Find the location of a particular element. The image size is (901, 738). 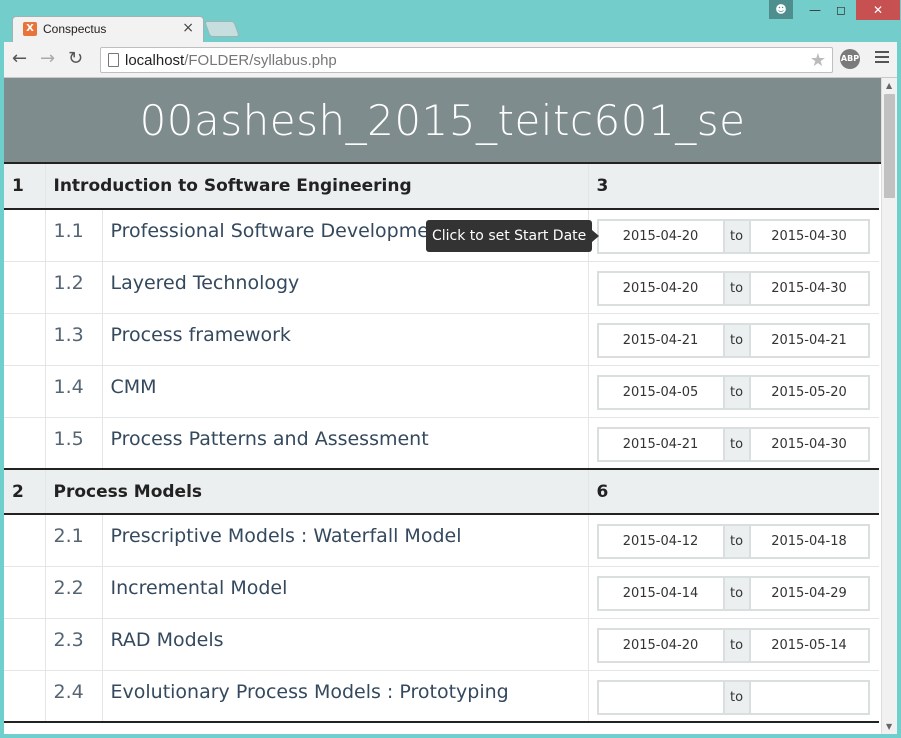

topic-row: 2.2Incremental Model to is located at coordinates (441, 592).